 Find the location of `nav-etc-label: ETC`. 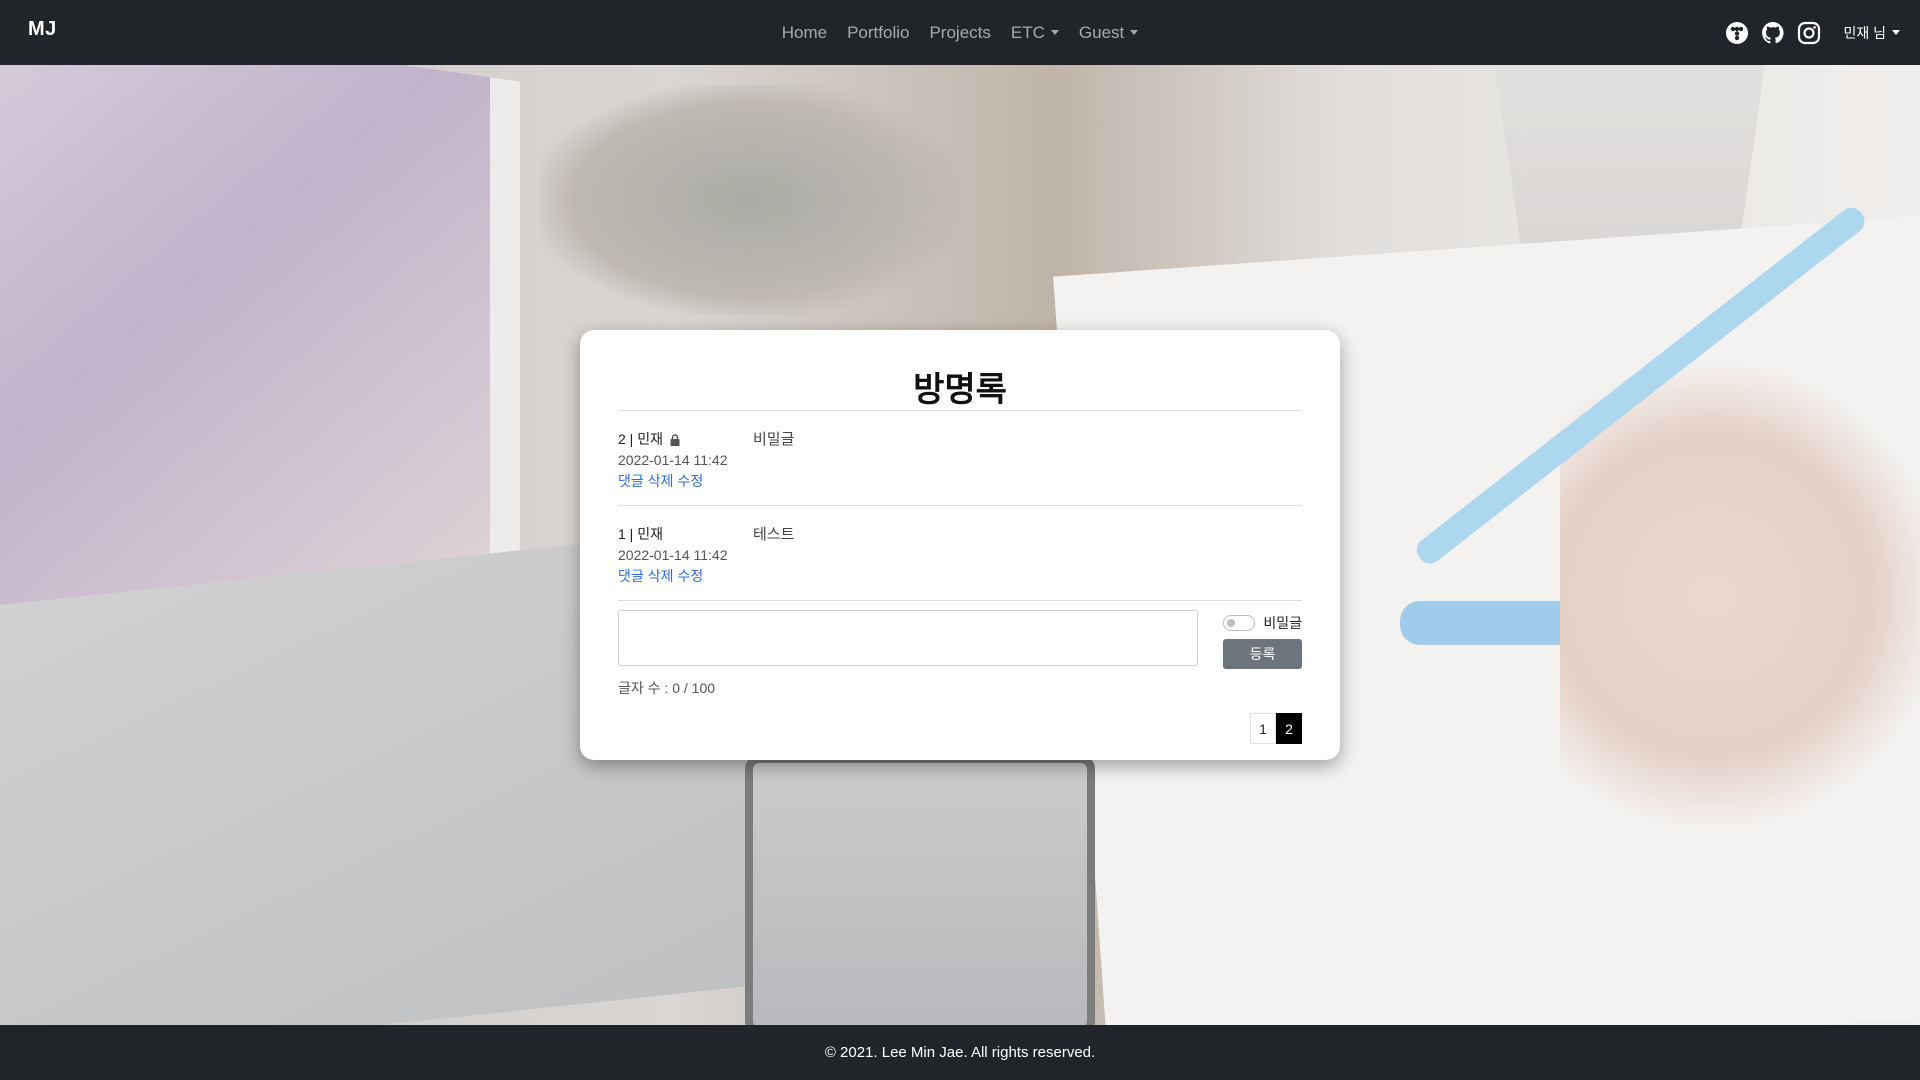

nav-etc-label: ETC is located at coordinates (1027, 32).